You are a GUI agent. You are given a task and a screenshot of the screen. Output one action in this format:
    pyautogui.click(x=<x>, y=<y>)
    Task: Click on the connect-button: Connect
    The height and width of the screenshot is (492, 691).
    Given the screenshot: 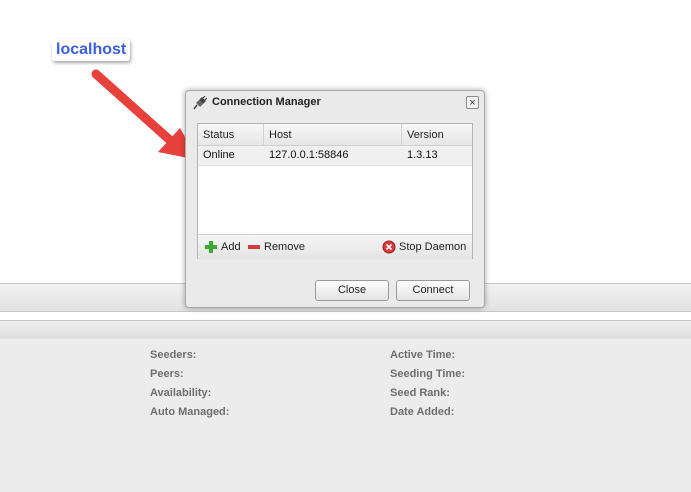 What is the action you would take?
    pyautogui.click(x=433, y=290)
    